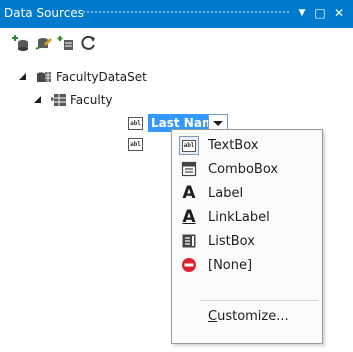 The image size is (353, 352). What do you see at coordinates (189, 265) in the screenshot?
I see `none-icon` at bounding box center [189, 265].